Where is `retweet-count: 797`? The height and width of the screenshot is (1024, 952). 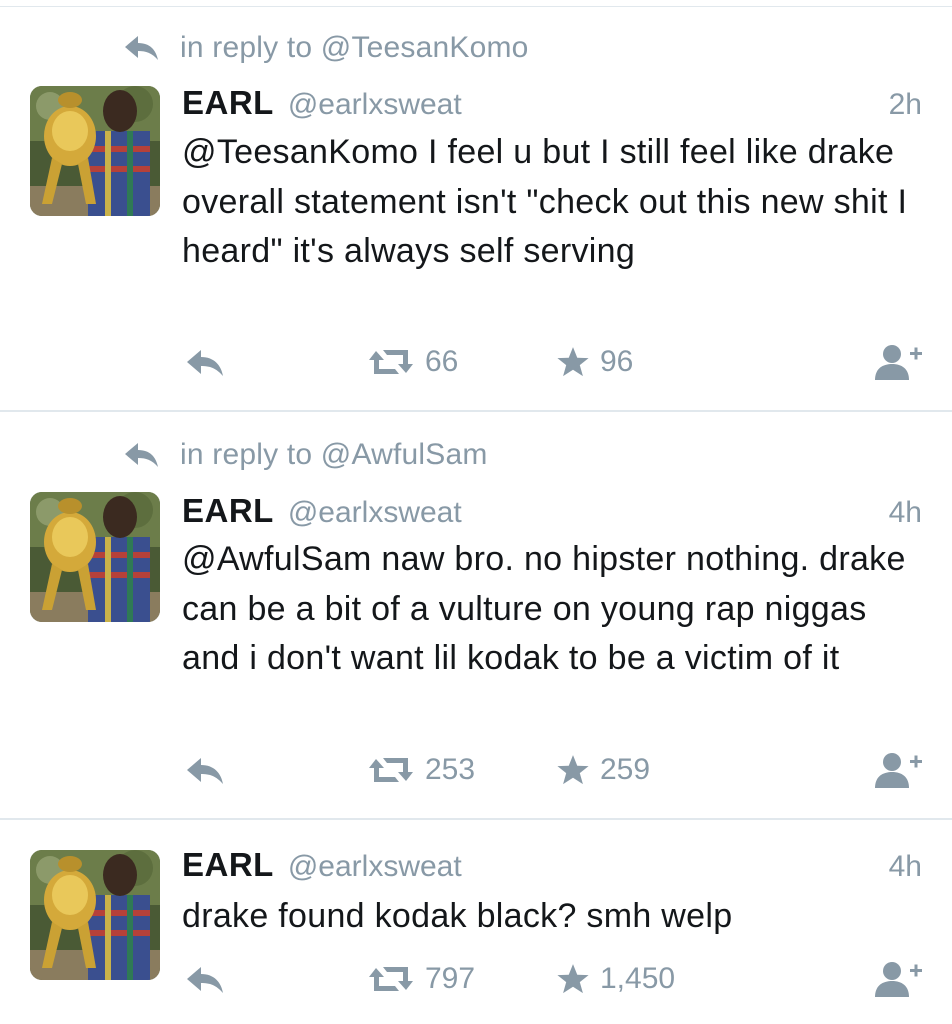 retweet-count: 797 is located at coordinates (450, 978).